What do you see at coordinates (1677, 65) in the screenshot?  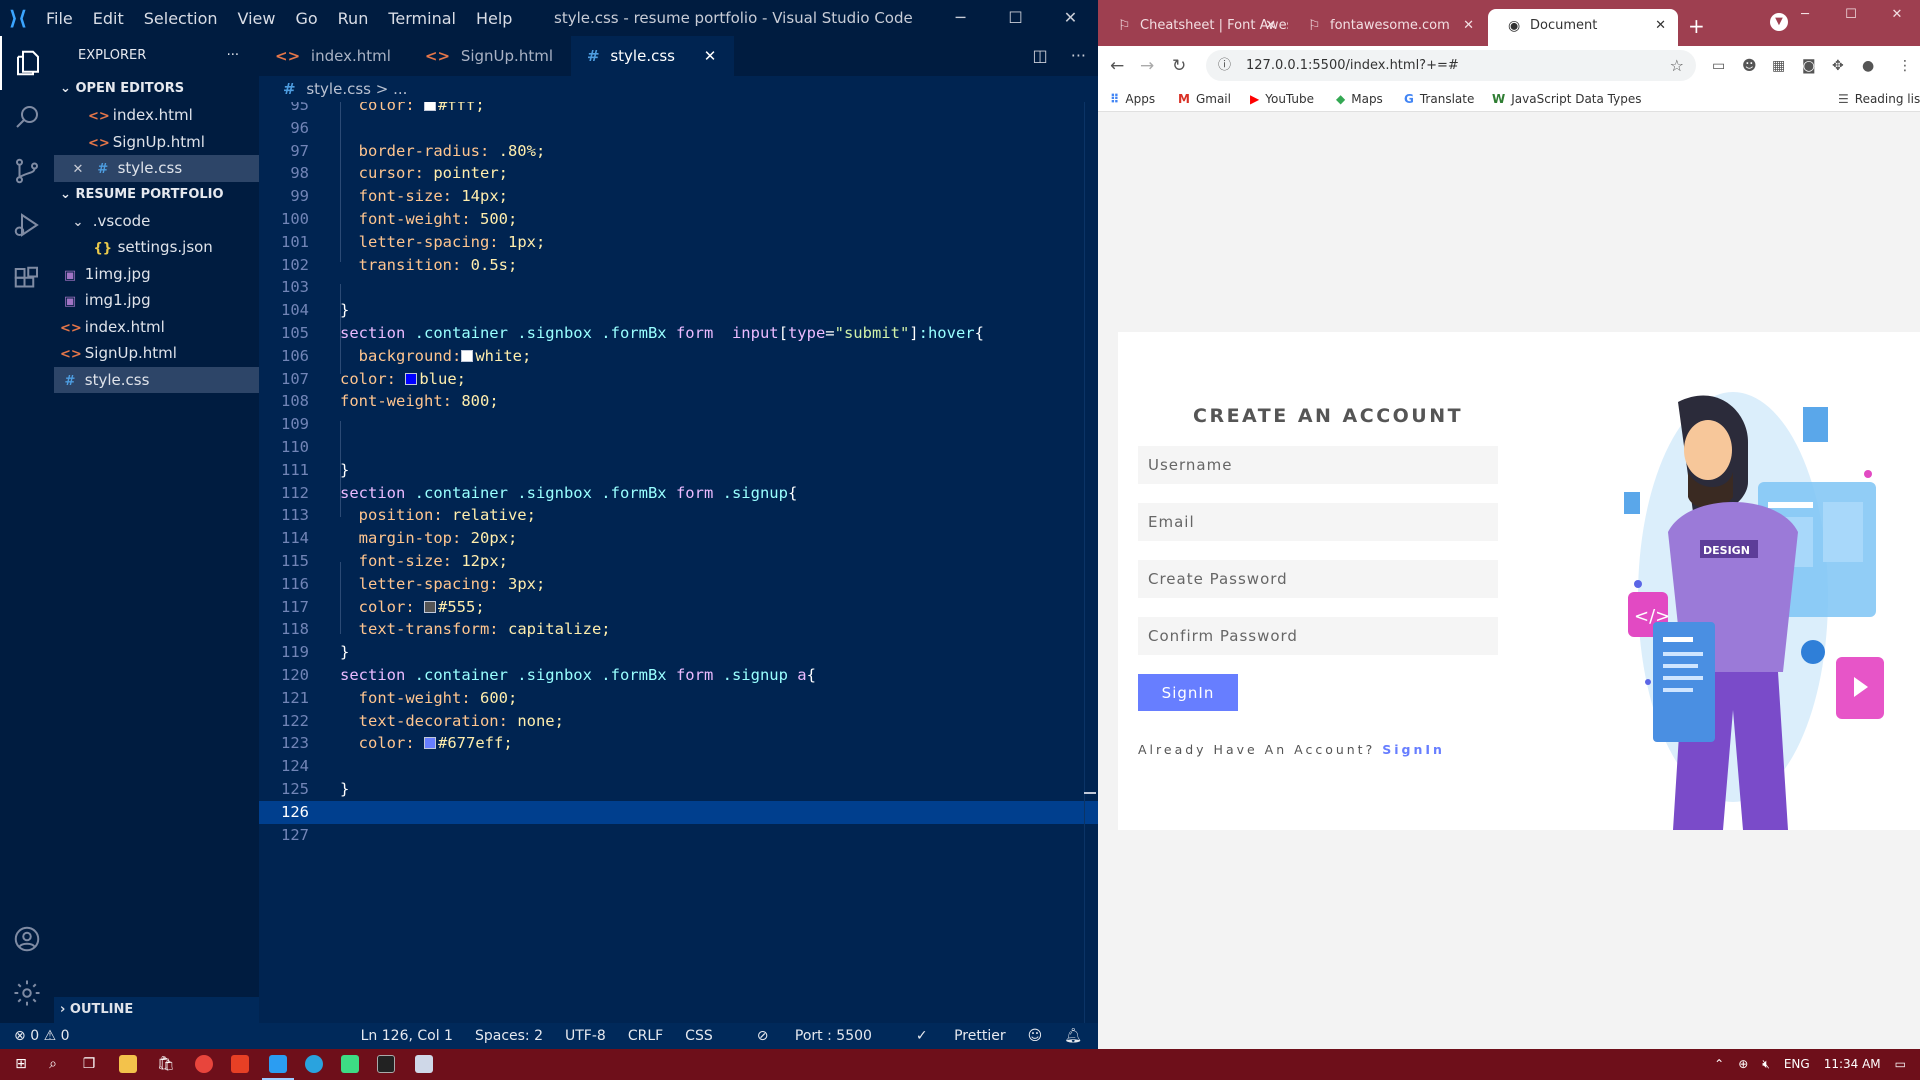 I see `bookmark-star-icon: ☆` at bounding box center [1677, 65].